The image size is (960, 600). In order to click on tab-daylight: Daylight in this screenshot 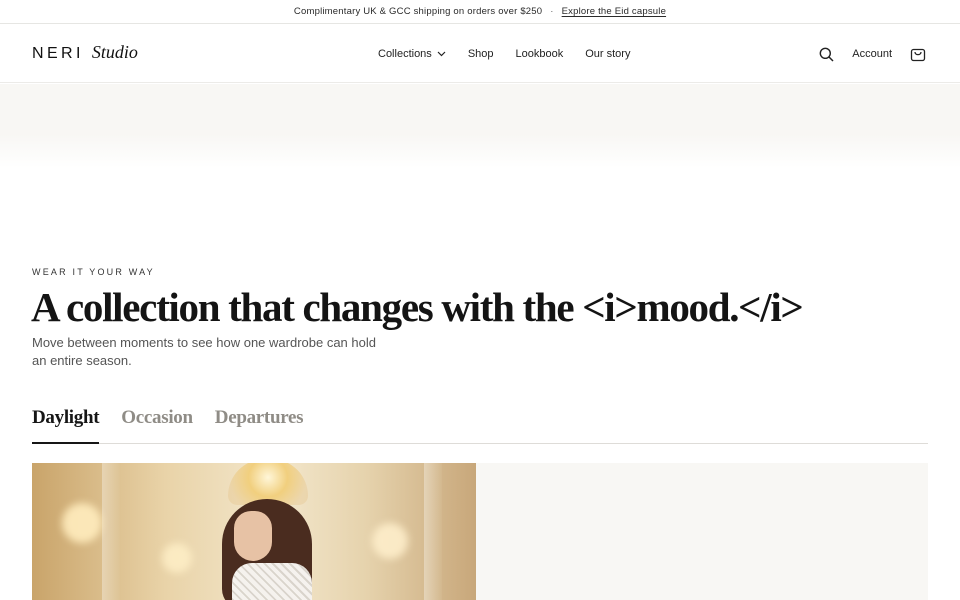, I will do `click(66, 424)`.